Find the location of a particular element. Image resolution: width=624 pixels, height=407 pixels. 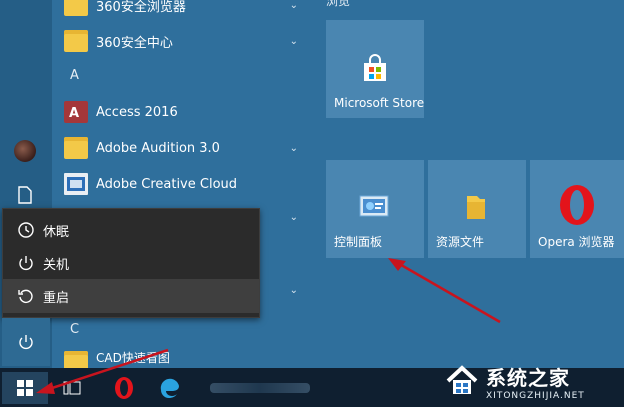

taskbar-app-blurred is located at coordinates (260, 388).